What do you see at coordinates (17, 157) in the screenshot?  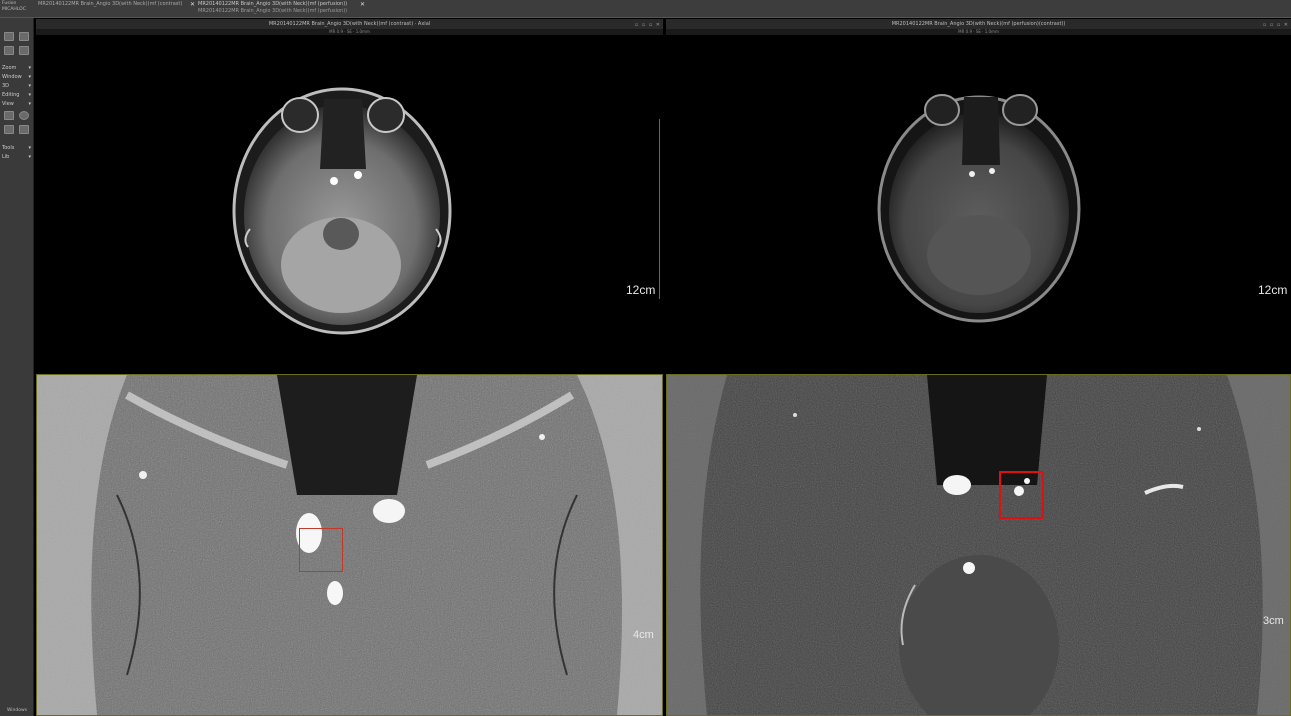 I see `sidebar-item-lib: Lib ▾` at bounding box center [17, 157].